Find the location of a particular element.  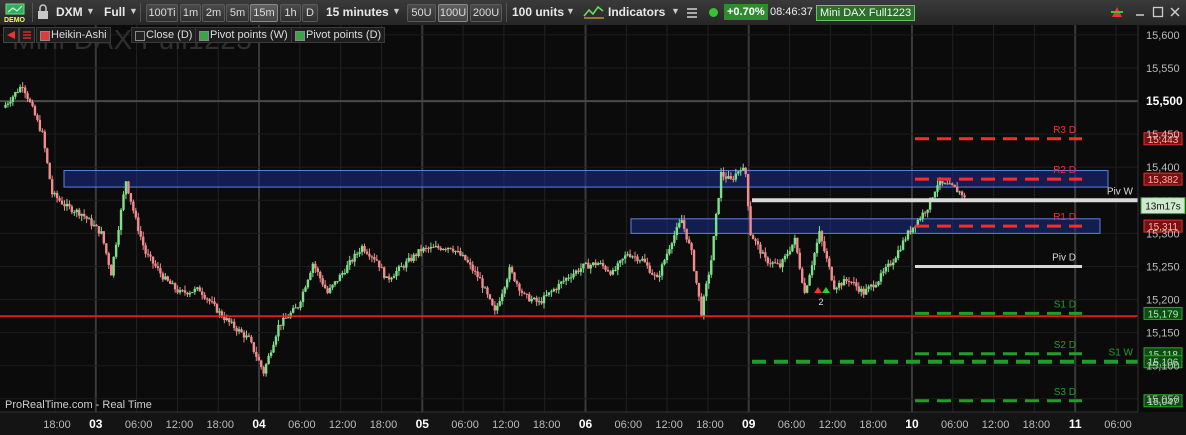

indicators-icon is located at coordinates (594, 12).